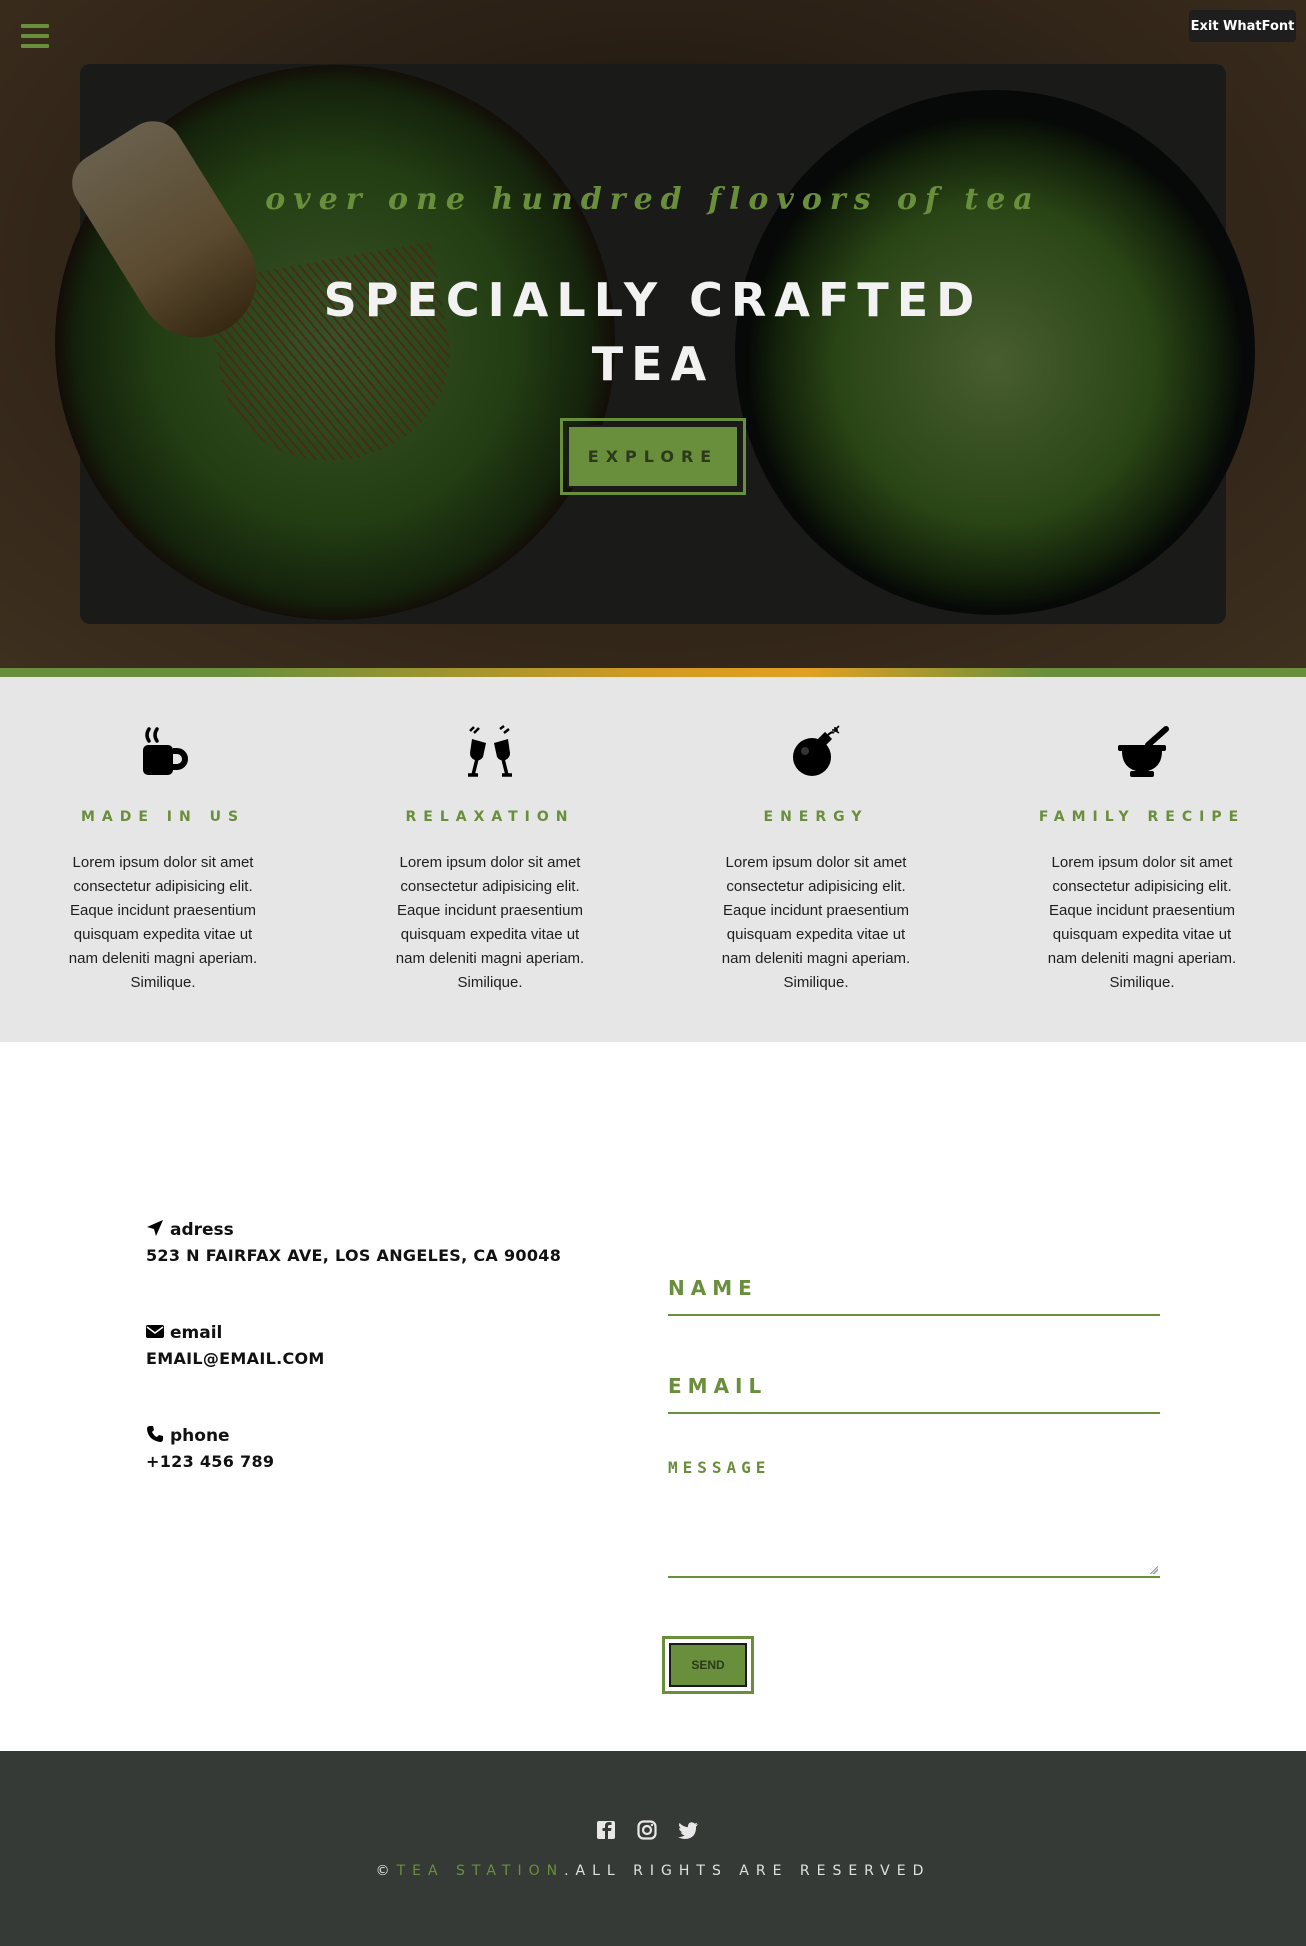  Describe the element at coordinates (490, 753) in the screenshot. I see `glass-cheers-icon` at that location.